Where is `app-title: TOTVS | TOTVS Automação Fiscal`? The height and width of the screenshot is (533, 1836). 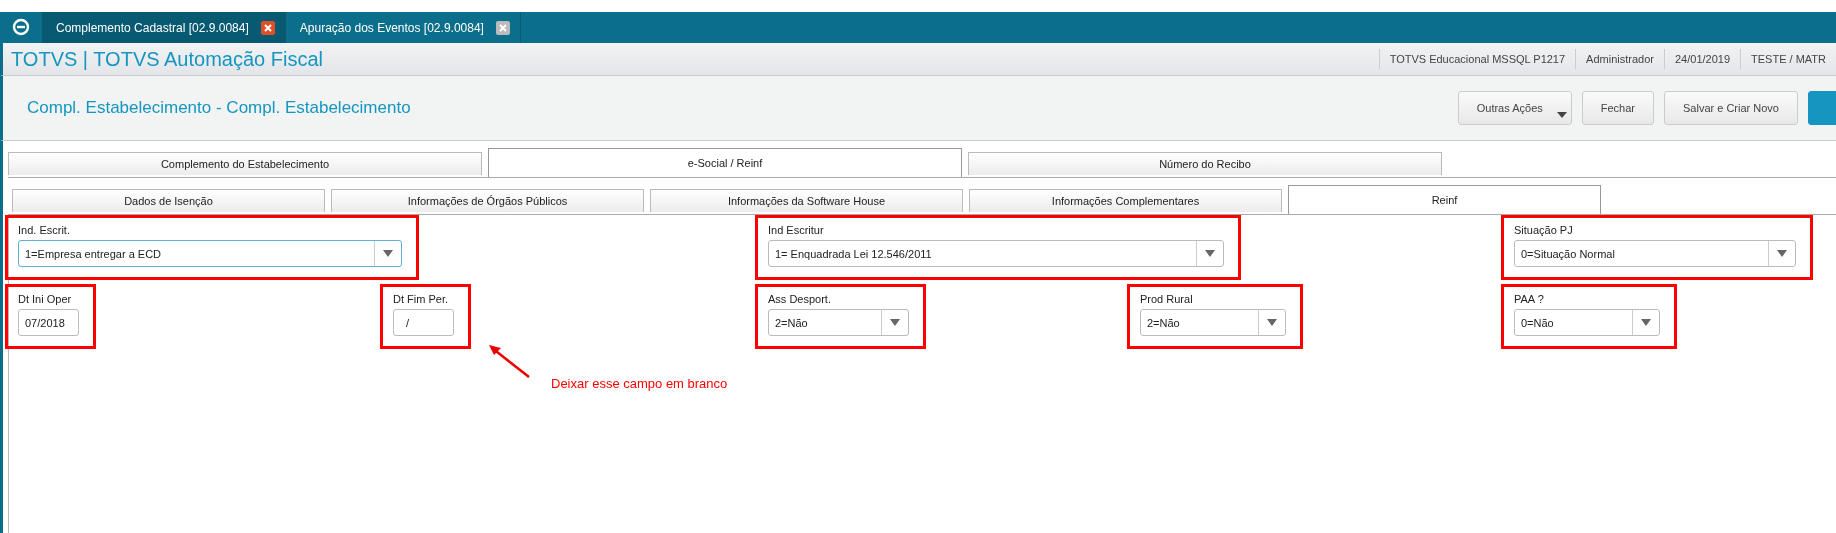 app-title: TOTVS | TOTVS Automação Fiscal is located at coordinates (166, 59).